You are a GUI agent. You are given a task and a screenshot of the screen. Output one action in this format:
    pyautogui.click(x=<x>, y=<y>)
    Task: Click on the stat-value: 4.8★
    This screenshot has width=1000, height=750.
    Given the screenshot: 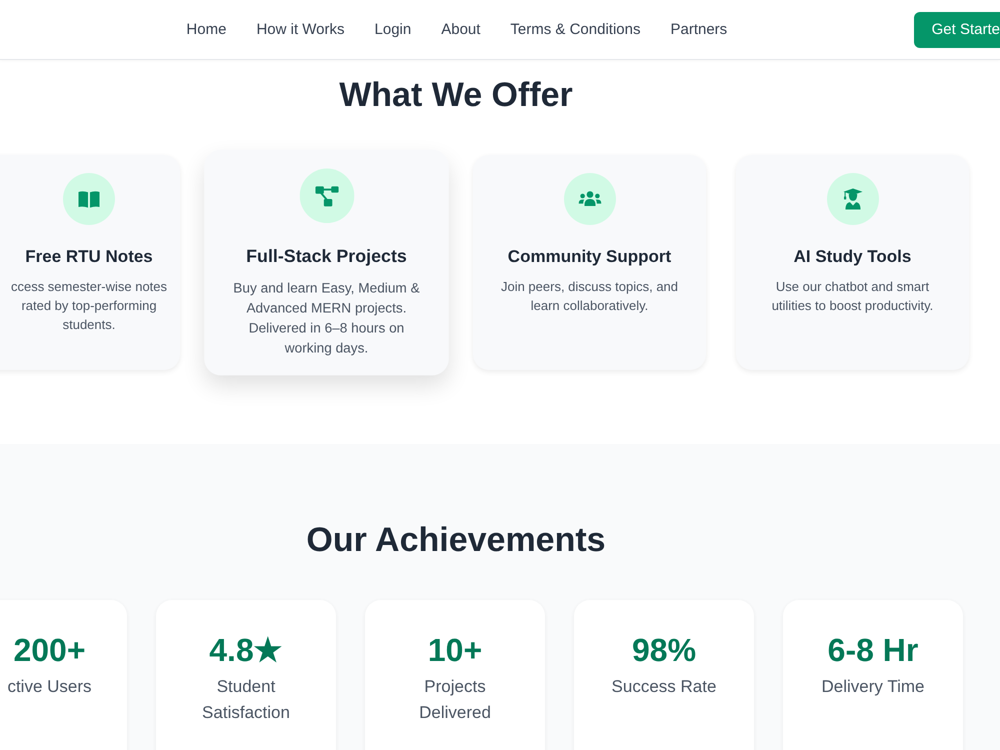 What is the action you would take?
    pyautogui.click(x=246, y=650)
    